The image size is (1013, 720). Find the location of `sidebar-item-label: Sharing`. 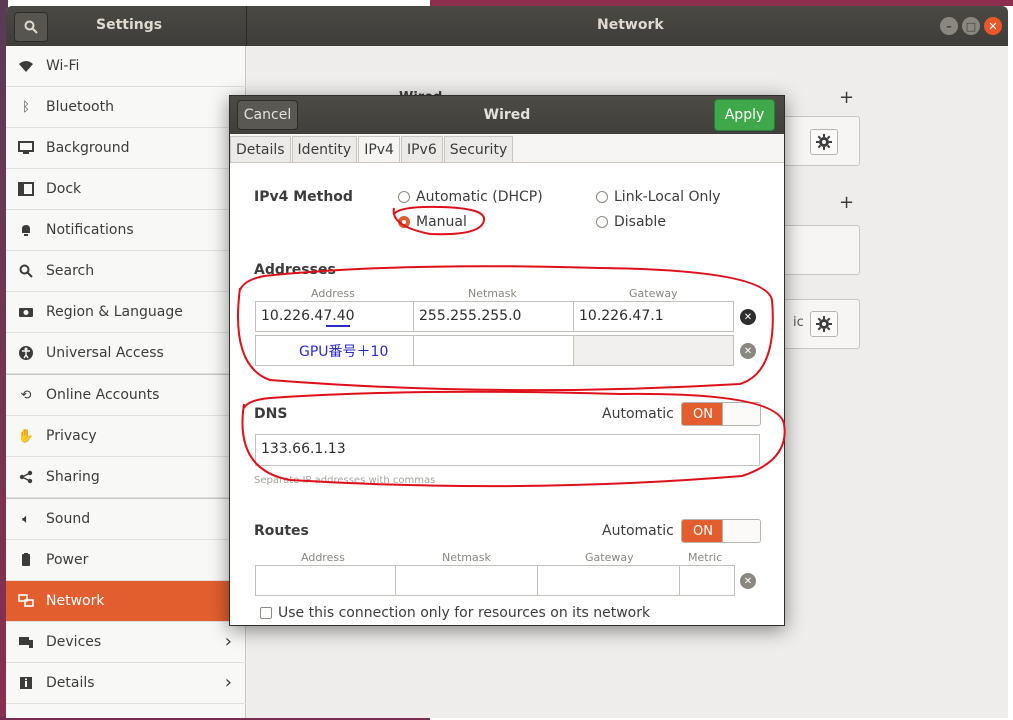

sidebar-item-label: Sharing is located at coordinates (73, 477).